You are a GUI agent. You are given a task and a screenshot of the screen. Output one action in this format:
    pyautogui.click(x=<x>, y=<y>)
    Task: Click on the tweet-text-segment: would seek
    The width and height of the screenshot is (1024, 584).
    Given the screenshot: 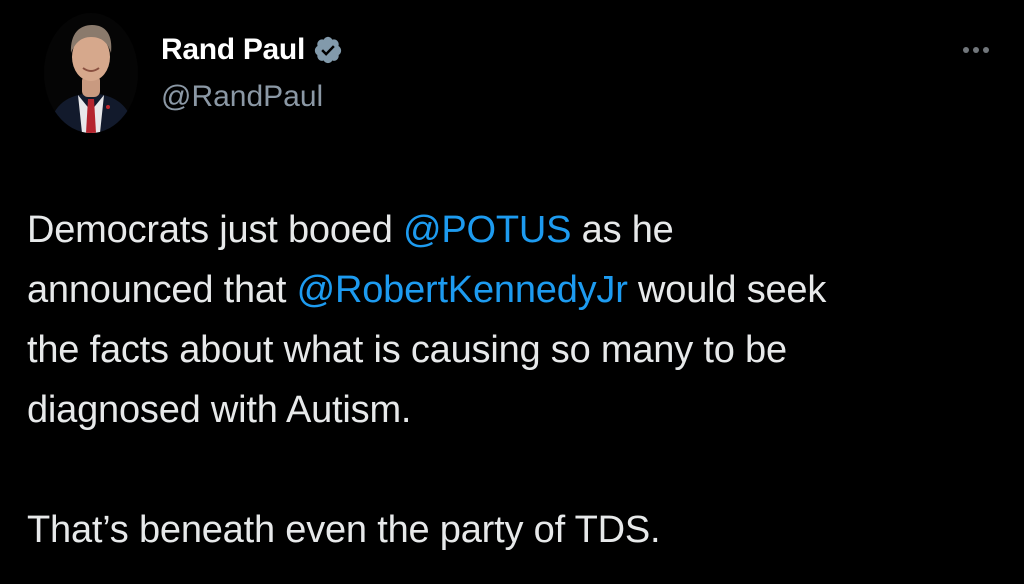 What is the action you would take?
    pyautogui.click(x=727, y=290)
    